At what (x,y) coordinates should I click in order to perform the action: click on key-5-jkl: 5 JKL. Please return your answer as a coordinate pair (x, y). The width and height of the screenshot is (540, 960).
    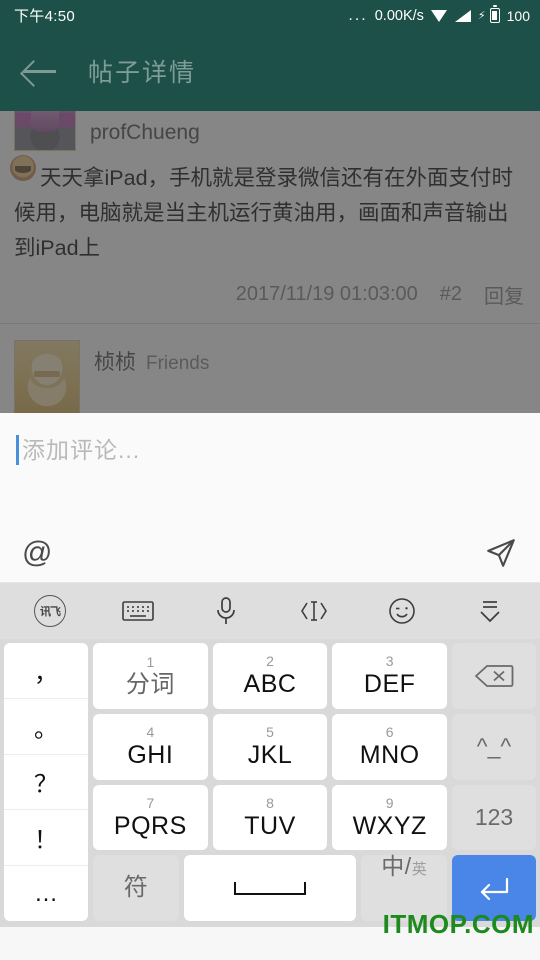
    Looking at the image, I should click on (270, 746).